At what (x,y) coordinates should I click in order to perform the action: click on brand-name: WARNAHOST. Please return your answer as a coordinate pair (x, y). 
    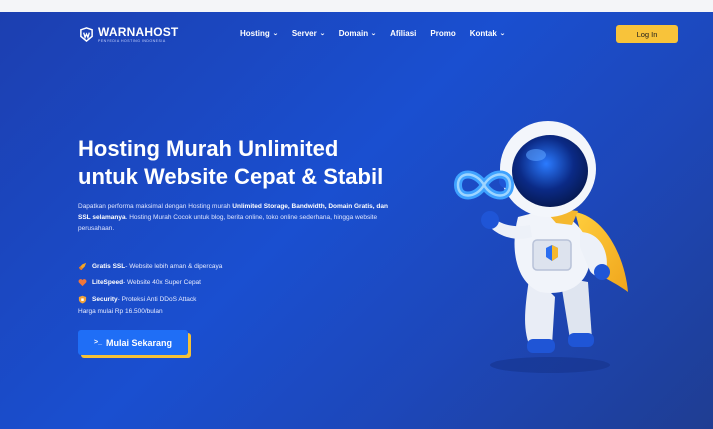
    Looking at the image, I should click on (138, 32).